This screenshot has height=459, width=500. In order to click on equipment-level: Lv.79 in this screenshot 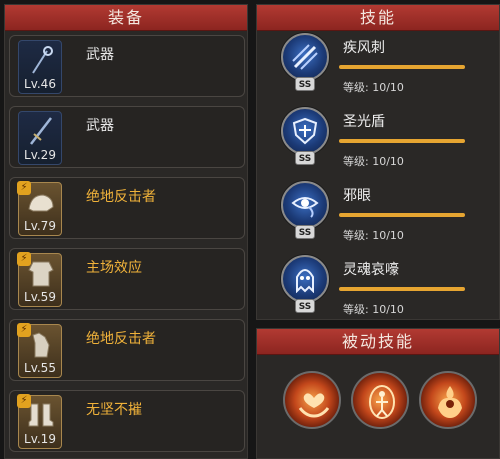, I will do `click(40, 226)`.